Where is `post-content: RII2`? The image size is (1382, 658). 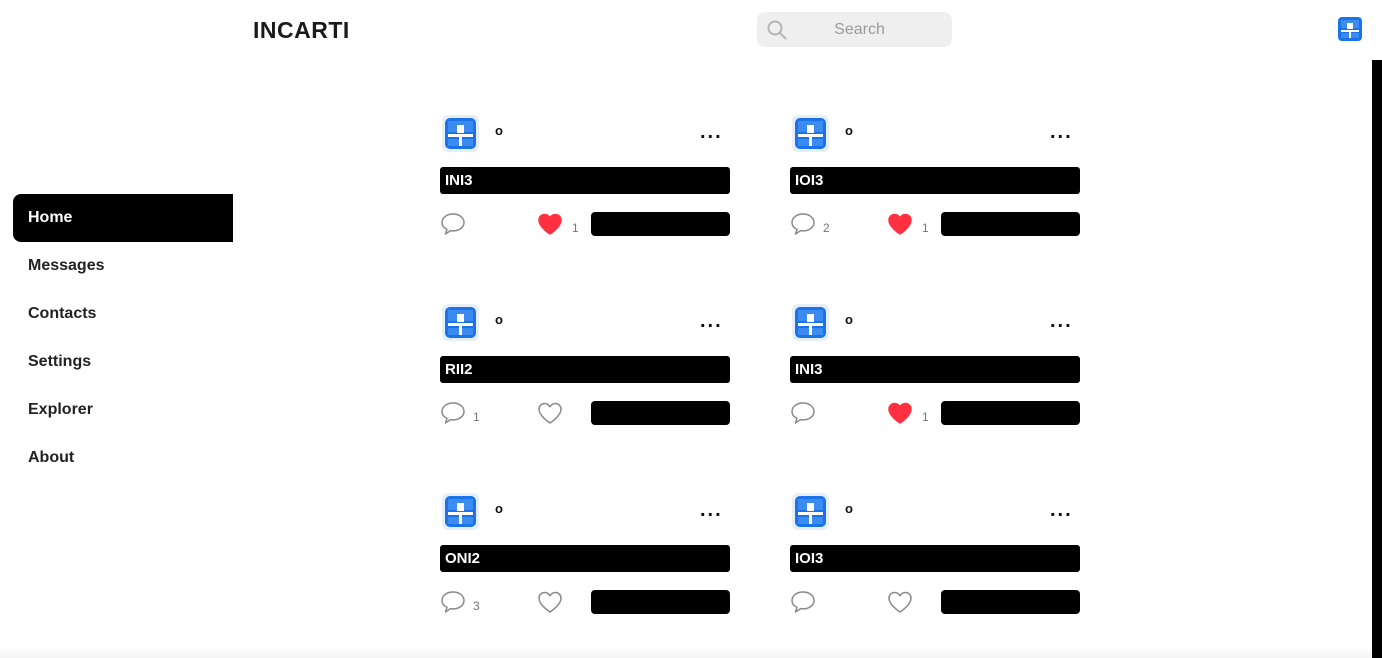
post-content: RII2 is located at coordinates (585, 369).